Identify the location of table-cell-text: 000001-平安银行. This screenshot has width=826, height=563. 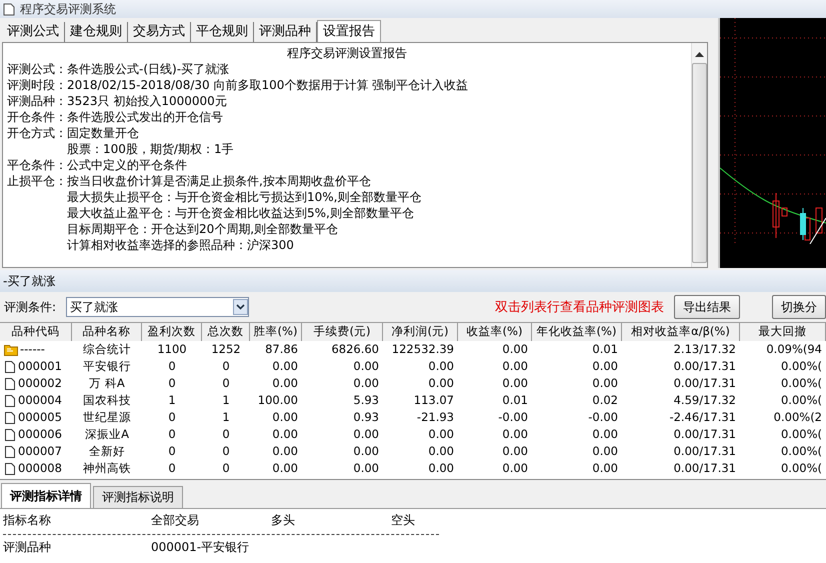
(200, 547).